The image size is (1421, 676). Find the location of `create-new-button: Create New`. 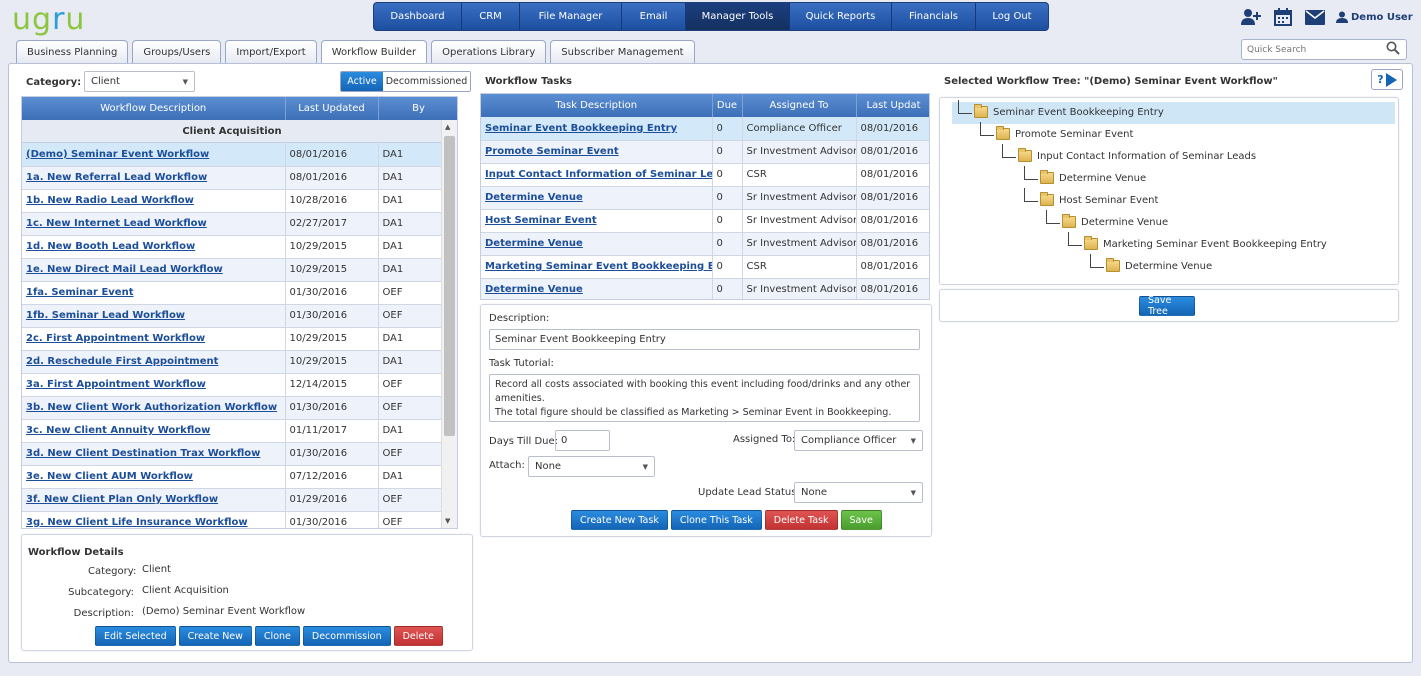

create-new-button: Create New is located at coordinates (215, 636).